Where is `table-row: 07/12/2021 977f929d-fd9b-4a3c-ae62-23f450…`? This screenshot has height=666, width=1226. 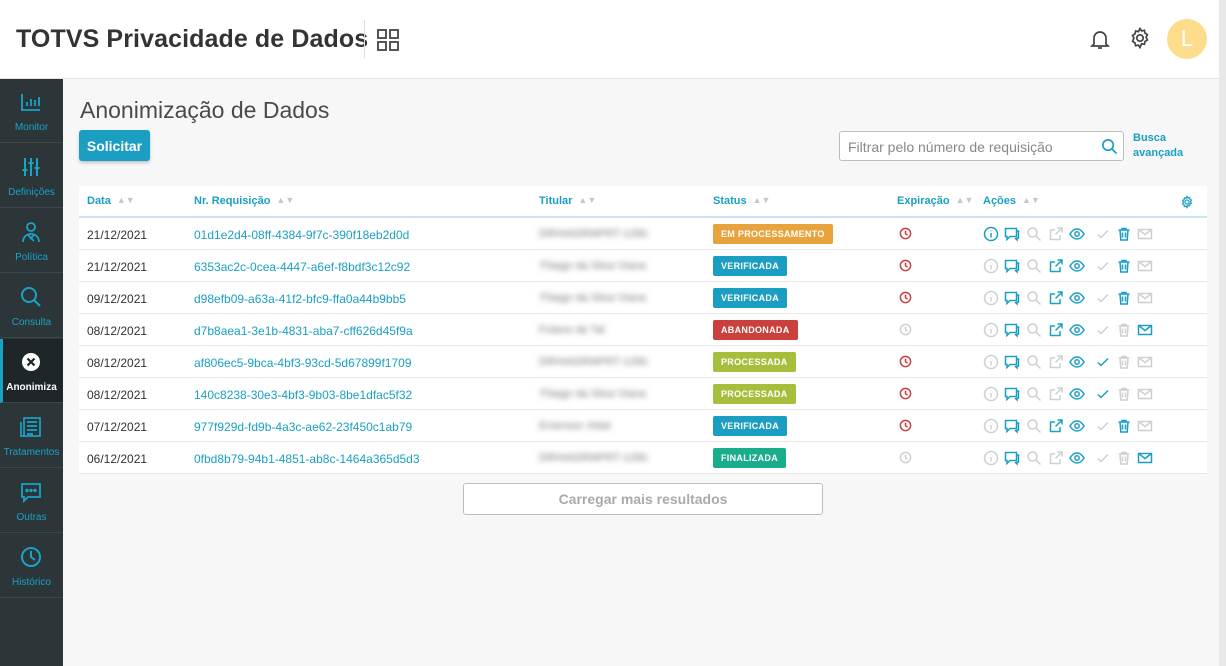
table-row: 07/12/2021 977f929d-fd9b-4a3c-ae62-23f450… is located at coordinates (643, 426).